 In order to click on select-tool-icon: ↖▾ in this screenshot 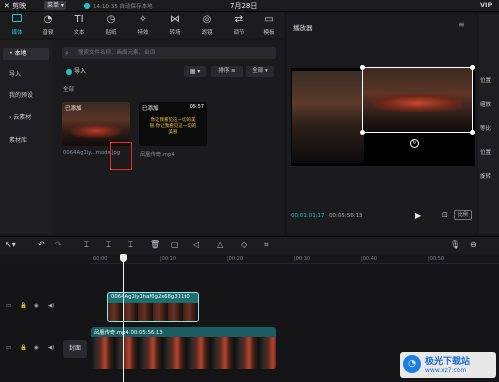, I will do `click(10, 244)`.